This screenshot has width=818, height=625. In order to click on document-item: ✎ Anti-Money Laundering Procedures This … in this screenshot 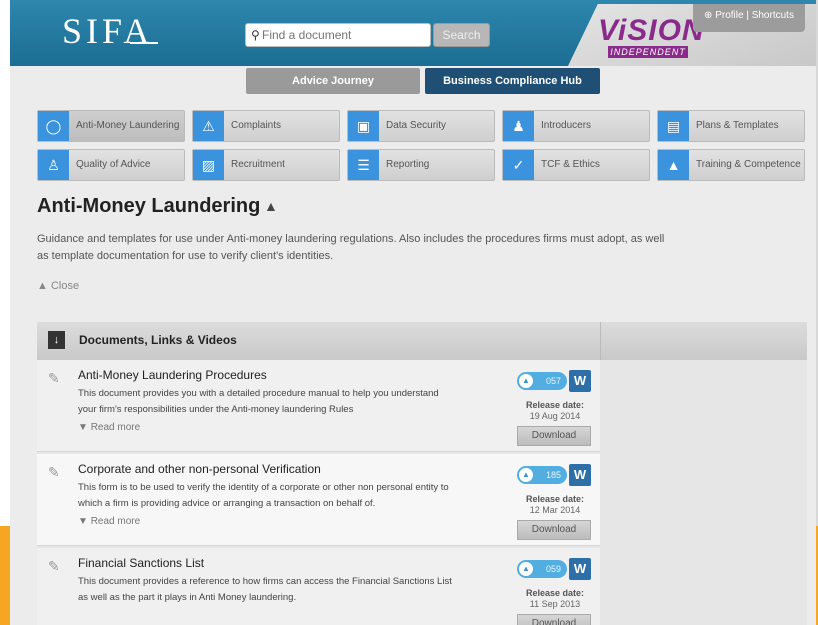, I will do `click(318, 406)`.